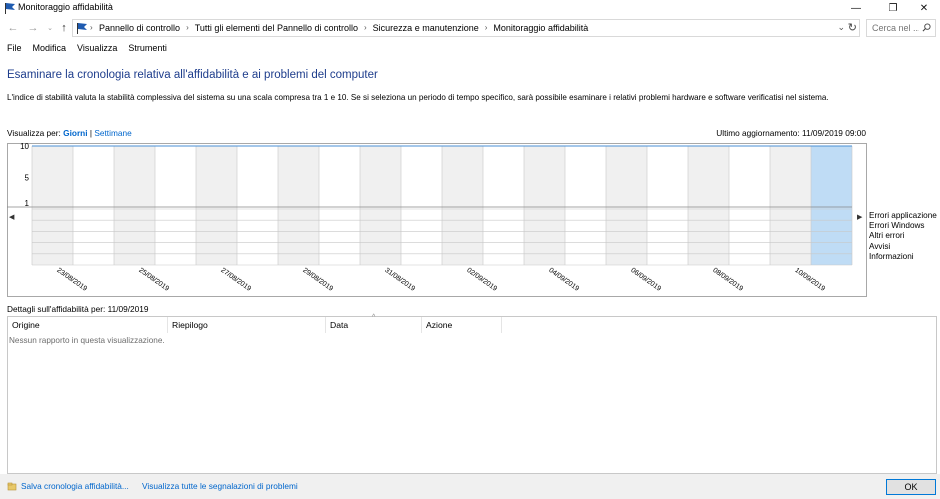  What do you see at coordinates (146, 48) in the screenshot?
I see `menu-tools: Strumenti` at bounding box center [146, 48].